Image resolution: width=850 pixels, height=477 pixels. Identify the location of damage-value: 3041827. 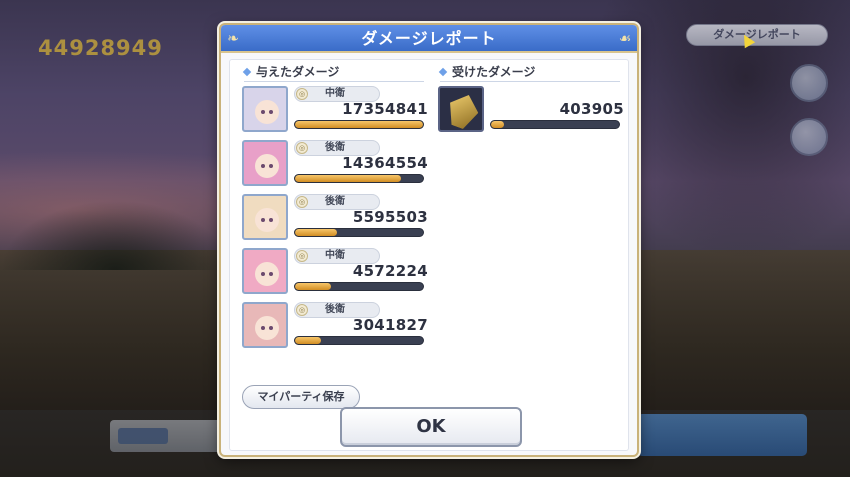
(390, 325).